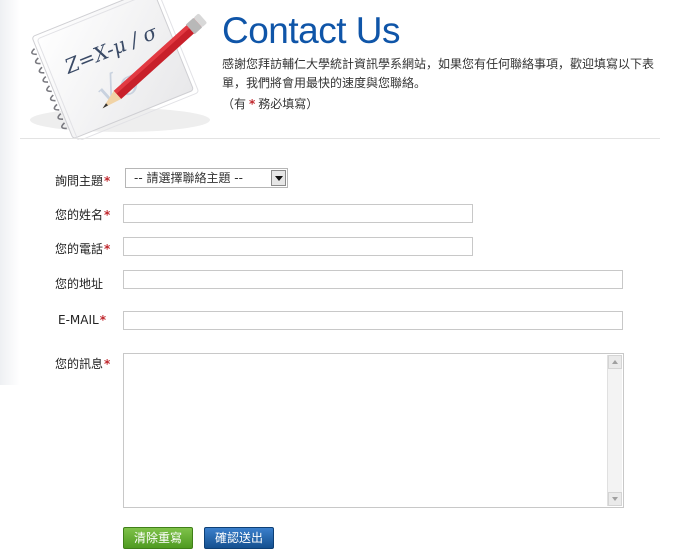 The image size is (680, 560). What do you see at coordinates (120, 70) in the screenshot?
I see `notebook-pencil-illustration: Z=X-μ / σ √σ` at bounding box center [120, 70].